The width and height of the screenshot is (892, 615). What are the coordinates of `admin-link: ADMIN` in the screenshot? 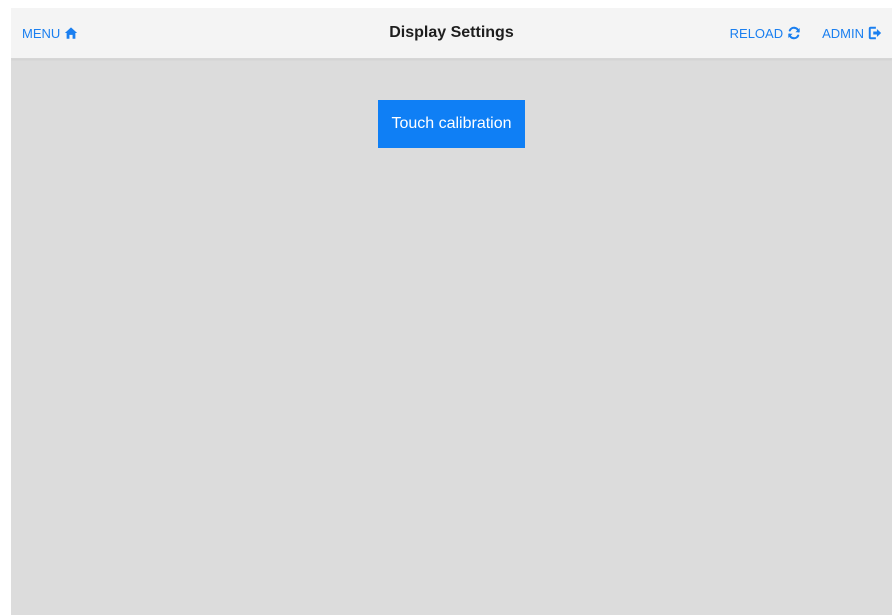 It's located at (852, 33).